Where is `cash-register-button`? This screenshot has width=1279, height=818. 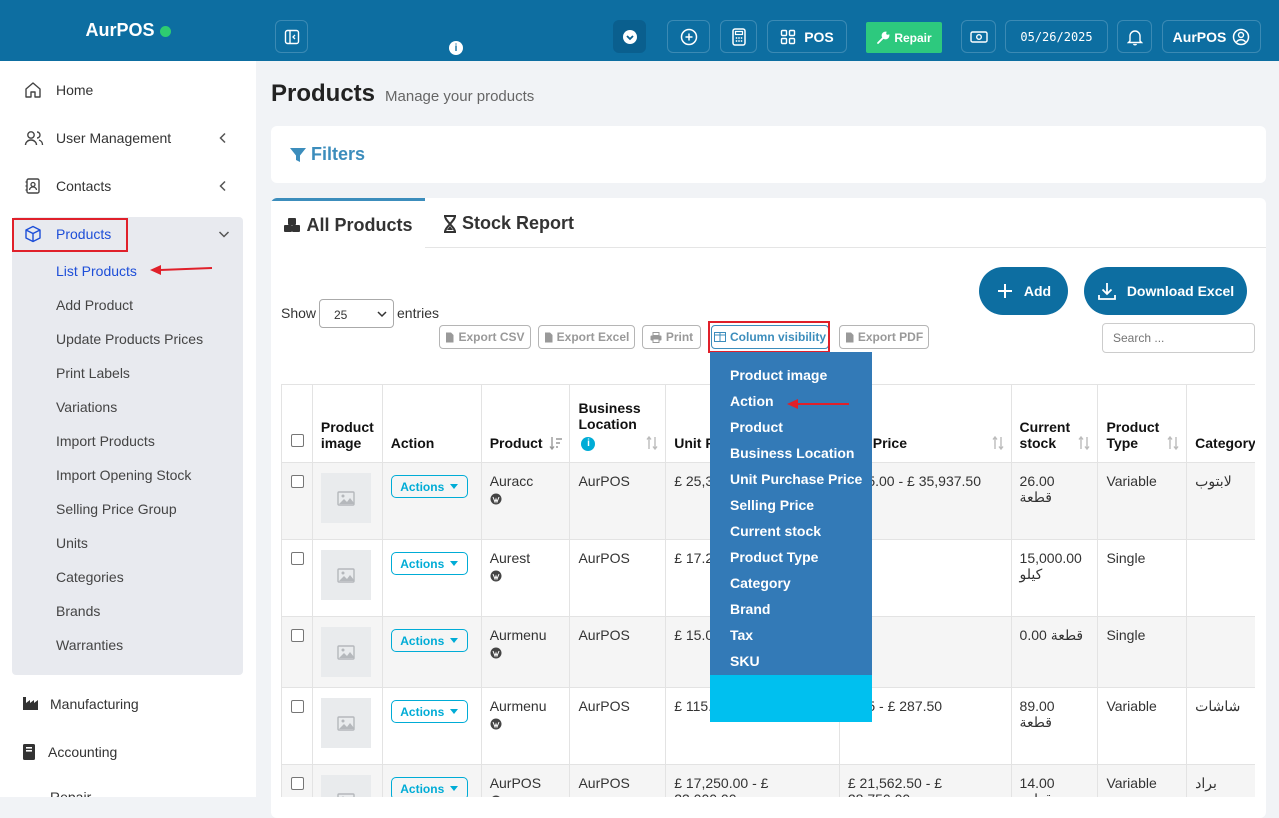
cash-register-button is located at coordinates (978, 36).